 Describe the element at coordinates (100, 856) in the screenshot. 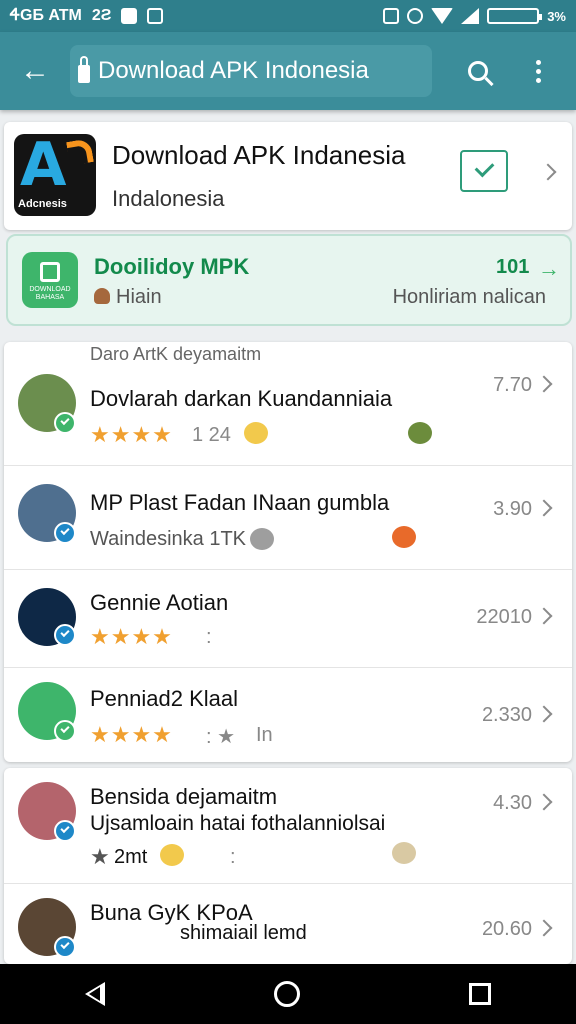

I see `star-rating: ★` at that location.